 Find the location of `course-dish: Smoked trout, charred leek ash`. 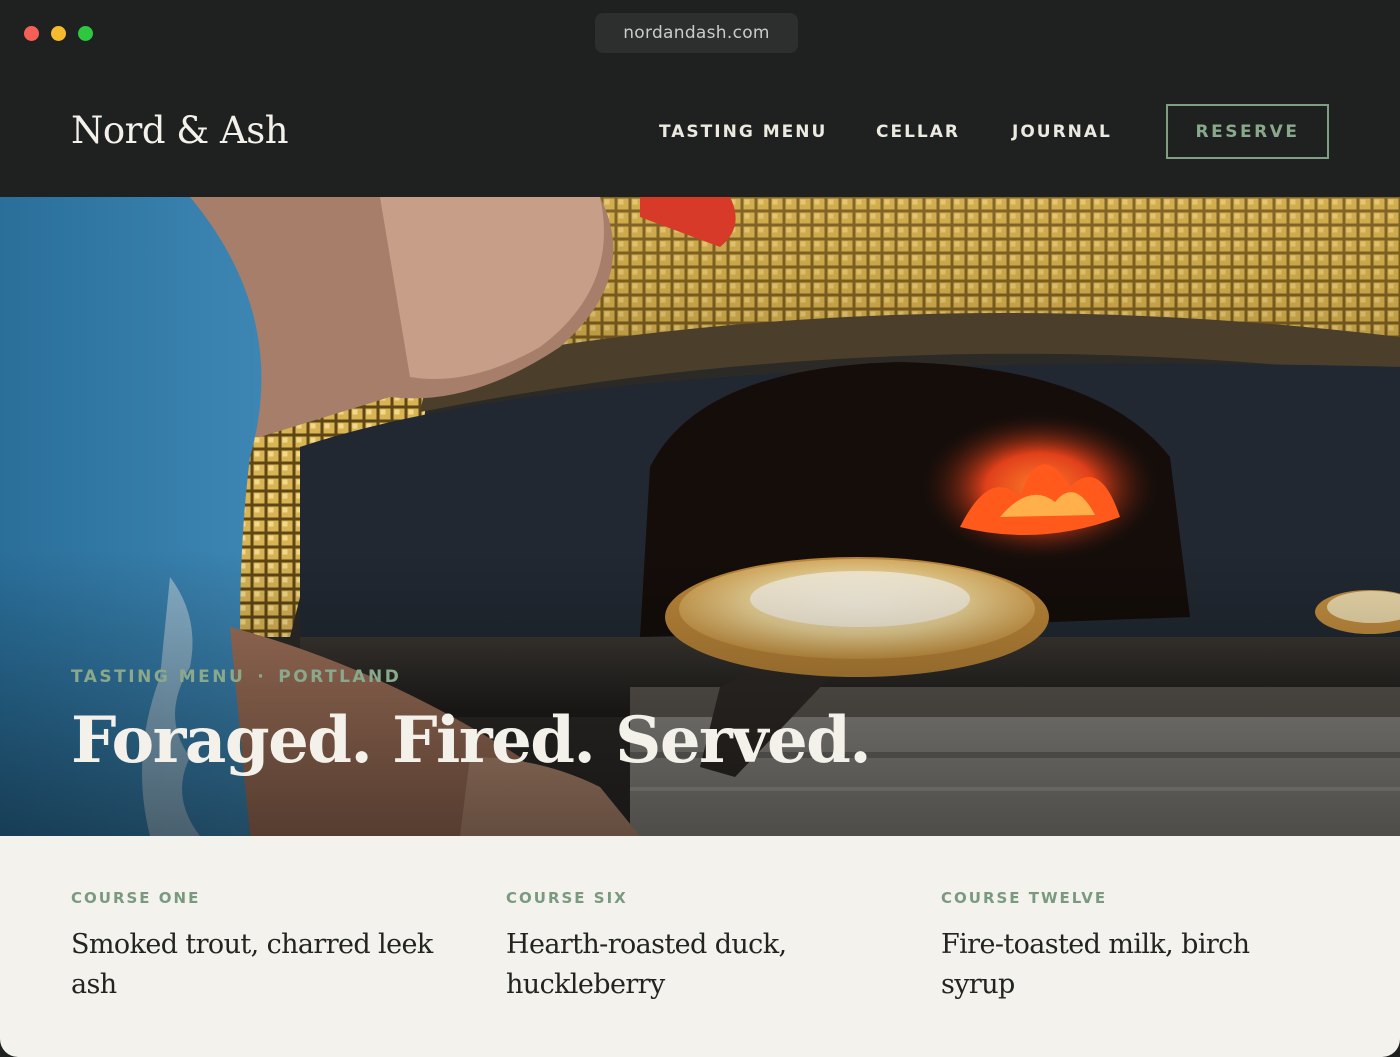

course-dish: Smoked trout, charred leek ash is located at coordinates (252, 964).